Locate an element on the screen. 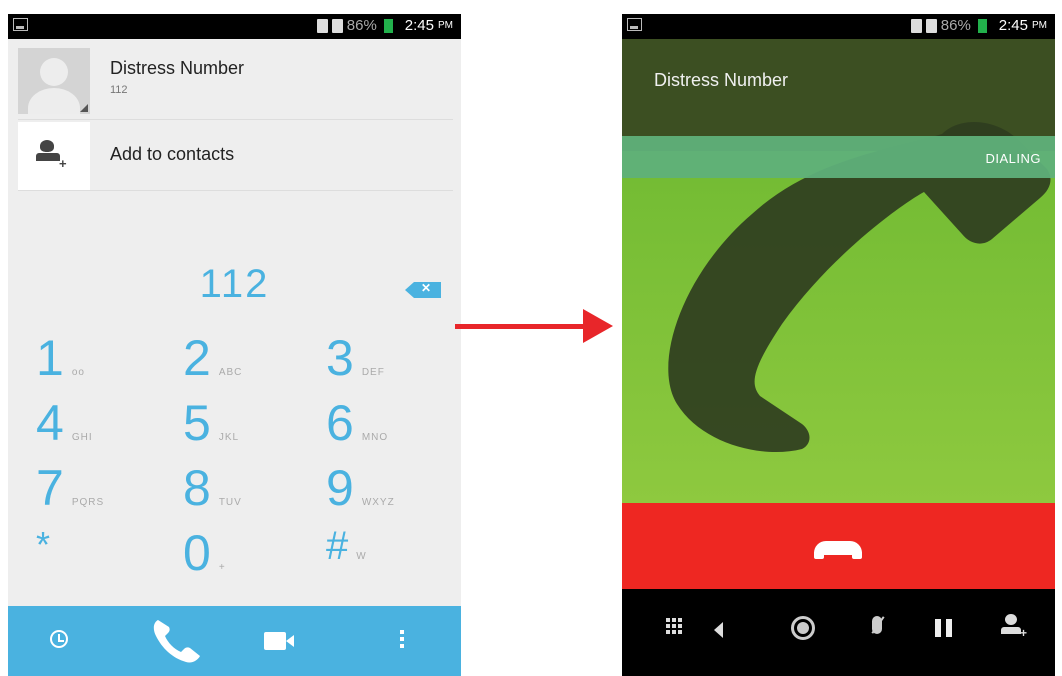 The width and height of the screenshot is (1062, 676). key-9: 9 WXYZ is located at coordinates (360, 489).